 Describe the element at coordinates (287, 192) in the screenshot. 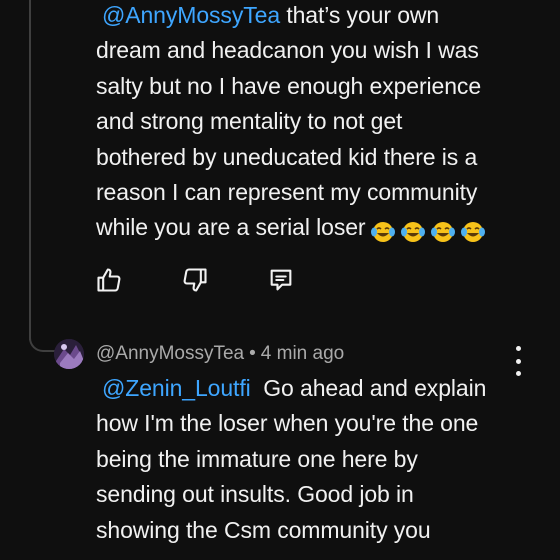

I see `comment-line: reason I can represent my community` at that location.